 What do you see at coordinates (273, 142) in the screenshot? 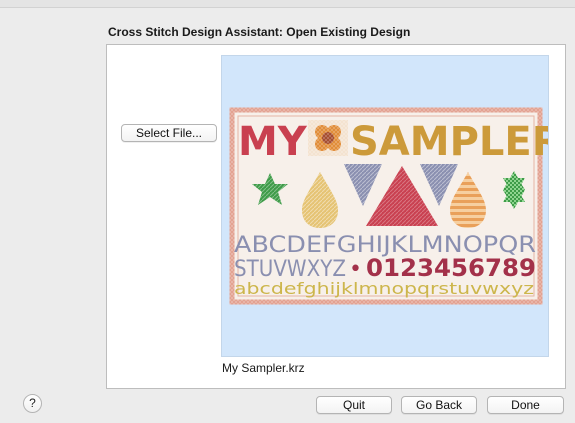
I see `sampler-title-my: MY` at bounding box center [273, 142].